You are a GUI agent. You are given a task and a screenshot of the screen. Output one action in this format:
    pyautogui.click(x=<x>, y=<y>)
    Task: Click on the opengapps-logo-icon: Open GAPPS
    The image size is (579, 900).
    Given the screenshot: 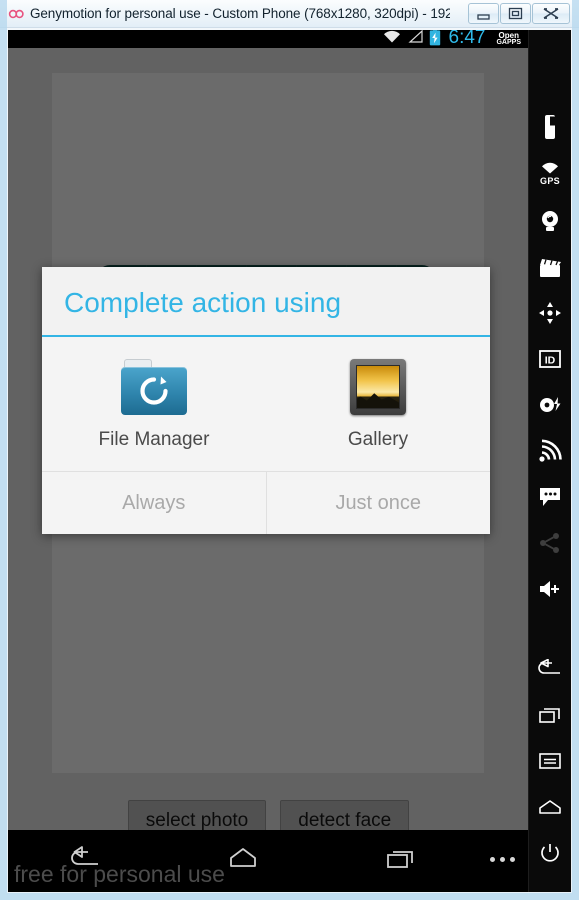 What is the action you would take?
    pyautogui.click(x=508, y=39)
    